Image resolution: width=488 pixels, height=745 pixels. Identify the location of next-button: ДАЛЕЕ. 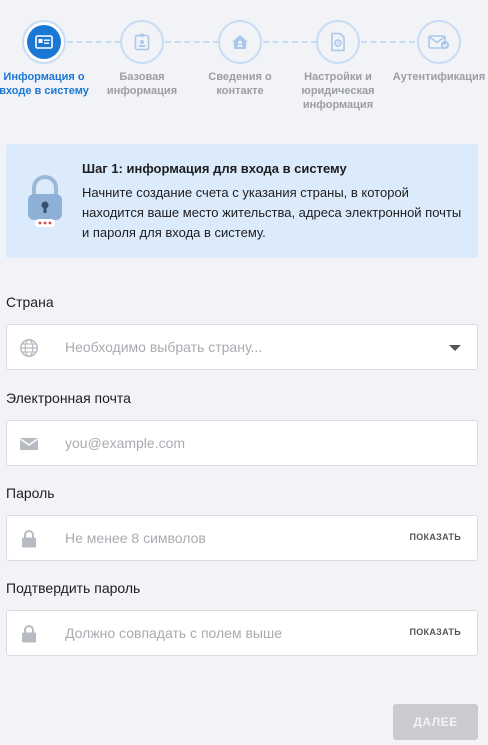
(435, 722).